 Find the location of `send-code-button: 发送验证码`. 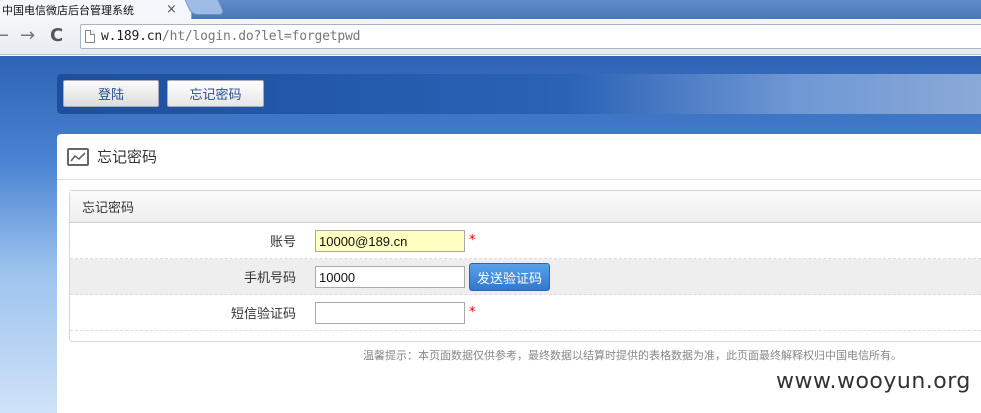

send-code-button: 发送验证码 is located at coordinates (509, 277).